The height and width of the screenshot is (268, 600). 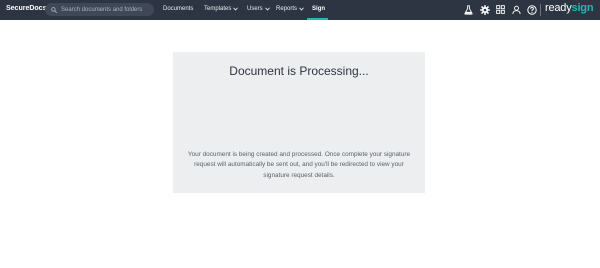 What do you see at coordinates (485, 10) in the screenshot?
I see `gear-icon` at bounding box center [485, 10].